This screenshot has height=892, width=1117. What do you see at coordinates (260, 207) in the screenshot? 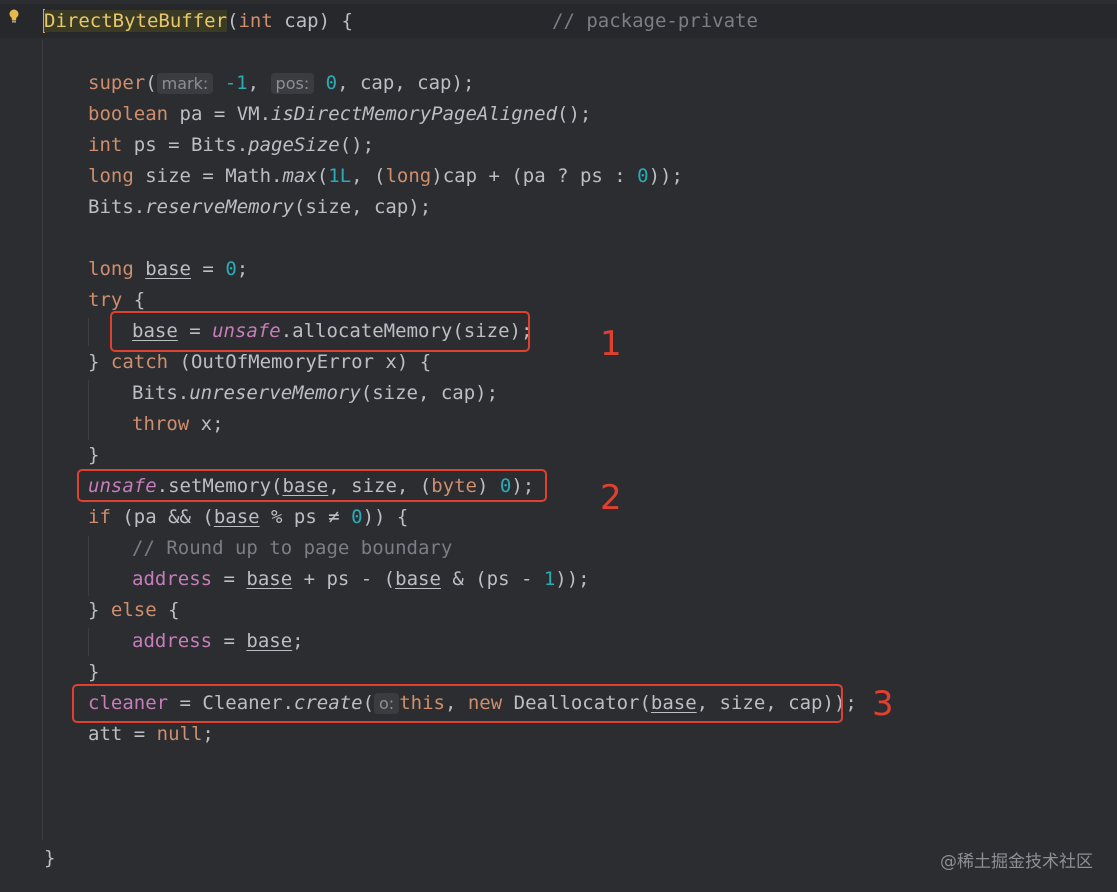
I see `code-line-reserve-memory: Bits.reserveMemory(size, cap);` at bounding box center [260, 207].